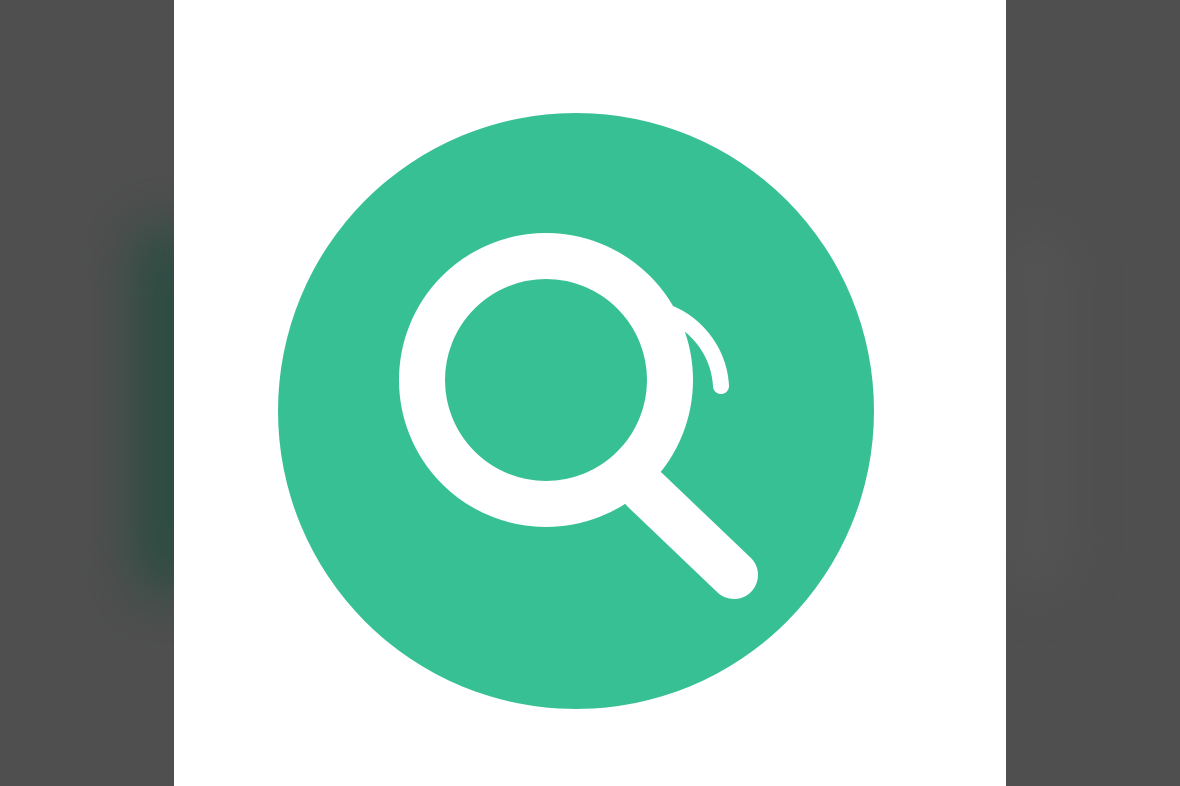 Image resolution: width=1180 pixels, height=786 pixels. What do you see at coordinates (1036, 410) in the screenshot?
I see `panel-shadow-right` at bounding box center [1036, 410].